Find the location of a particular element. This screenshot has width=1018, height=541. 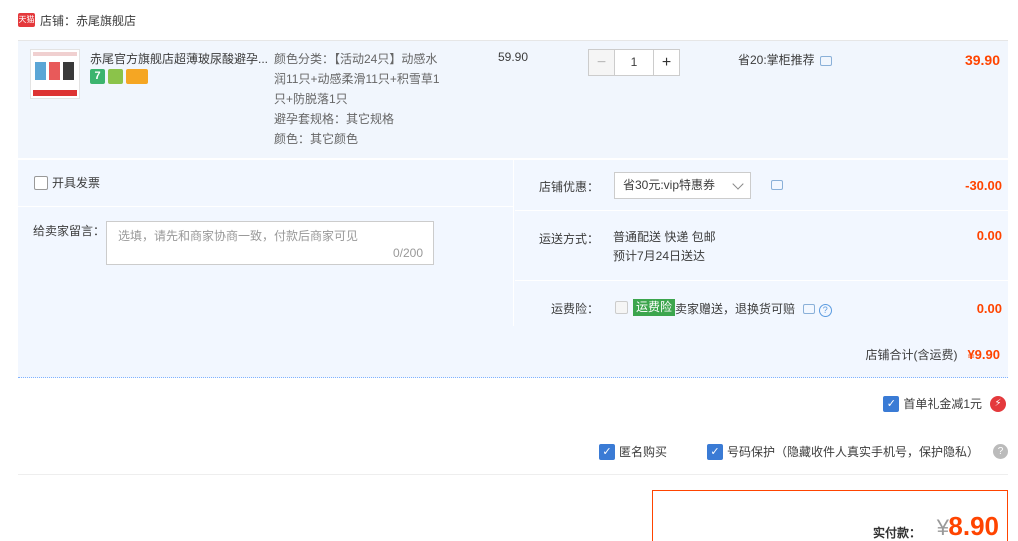

qty-increase-button: + is located at coordinates (666, 62).